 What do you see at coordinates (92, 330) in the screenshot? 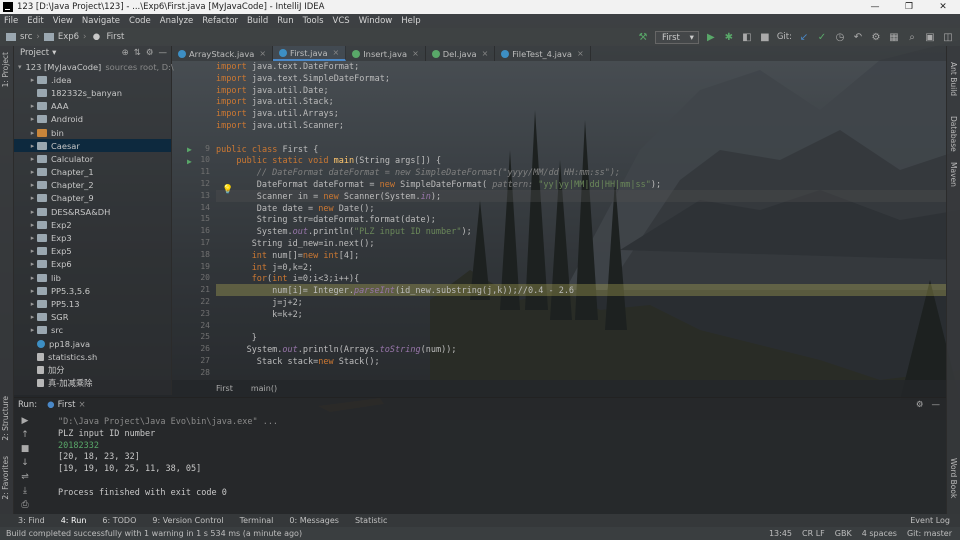
I see `tree-item: ▸ src` at bounding box center [92, 330].